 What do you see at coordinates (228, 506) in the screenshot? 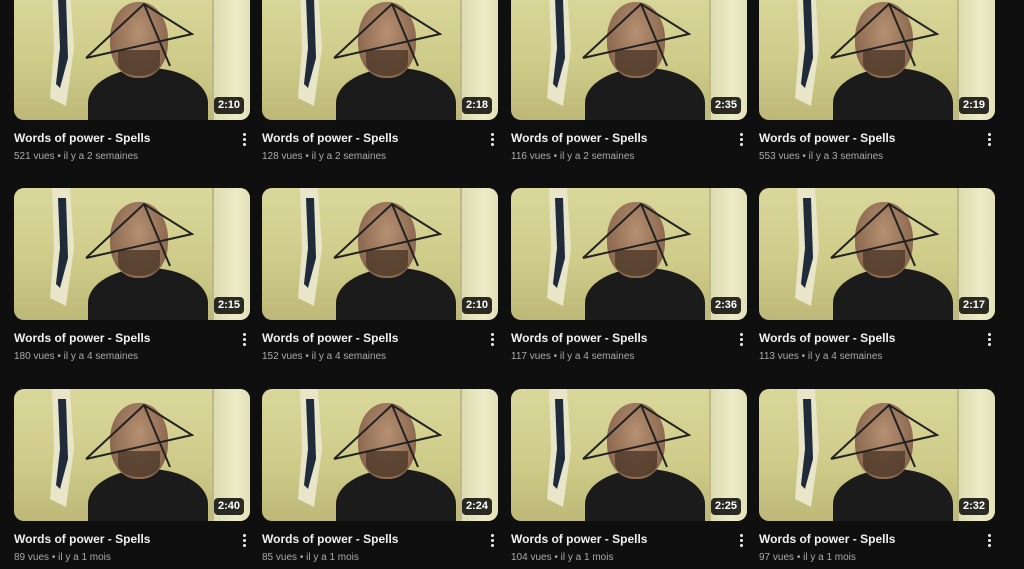
I see `duration-badge: 2:40` at bounding box center [228, 506].